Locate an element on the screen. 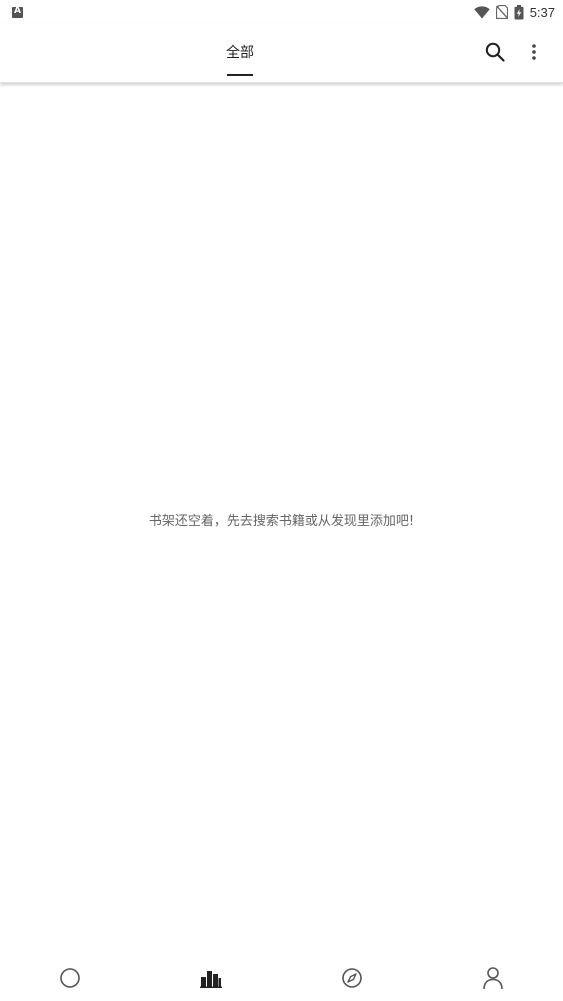  empty-bookshelf-message: 书架还空着，先去搜索书籍或从发现里添加吧! is located at coordinates (281, 521).